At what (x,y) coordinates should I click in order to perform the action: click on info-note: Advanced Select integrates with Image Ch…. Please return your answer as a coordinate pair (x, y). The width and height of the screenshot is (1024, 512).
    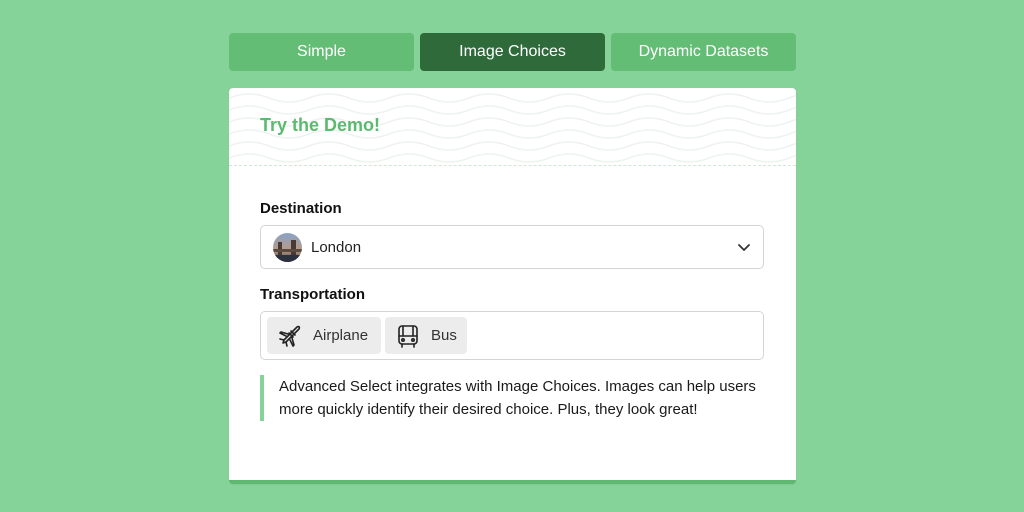
    Looking at the image, I should click on (512, 398).